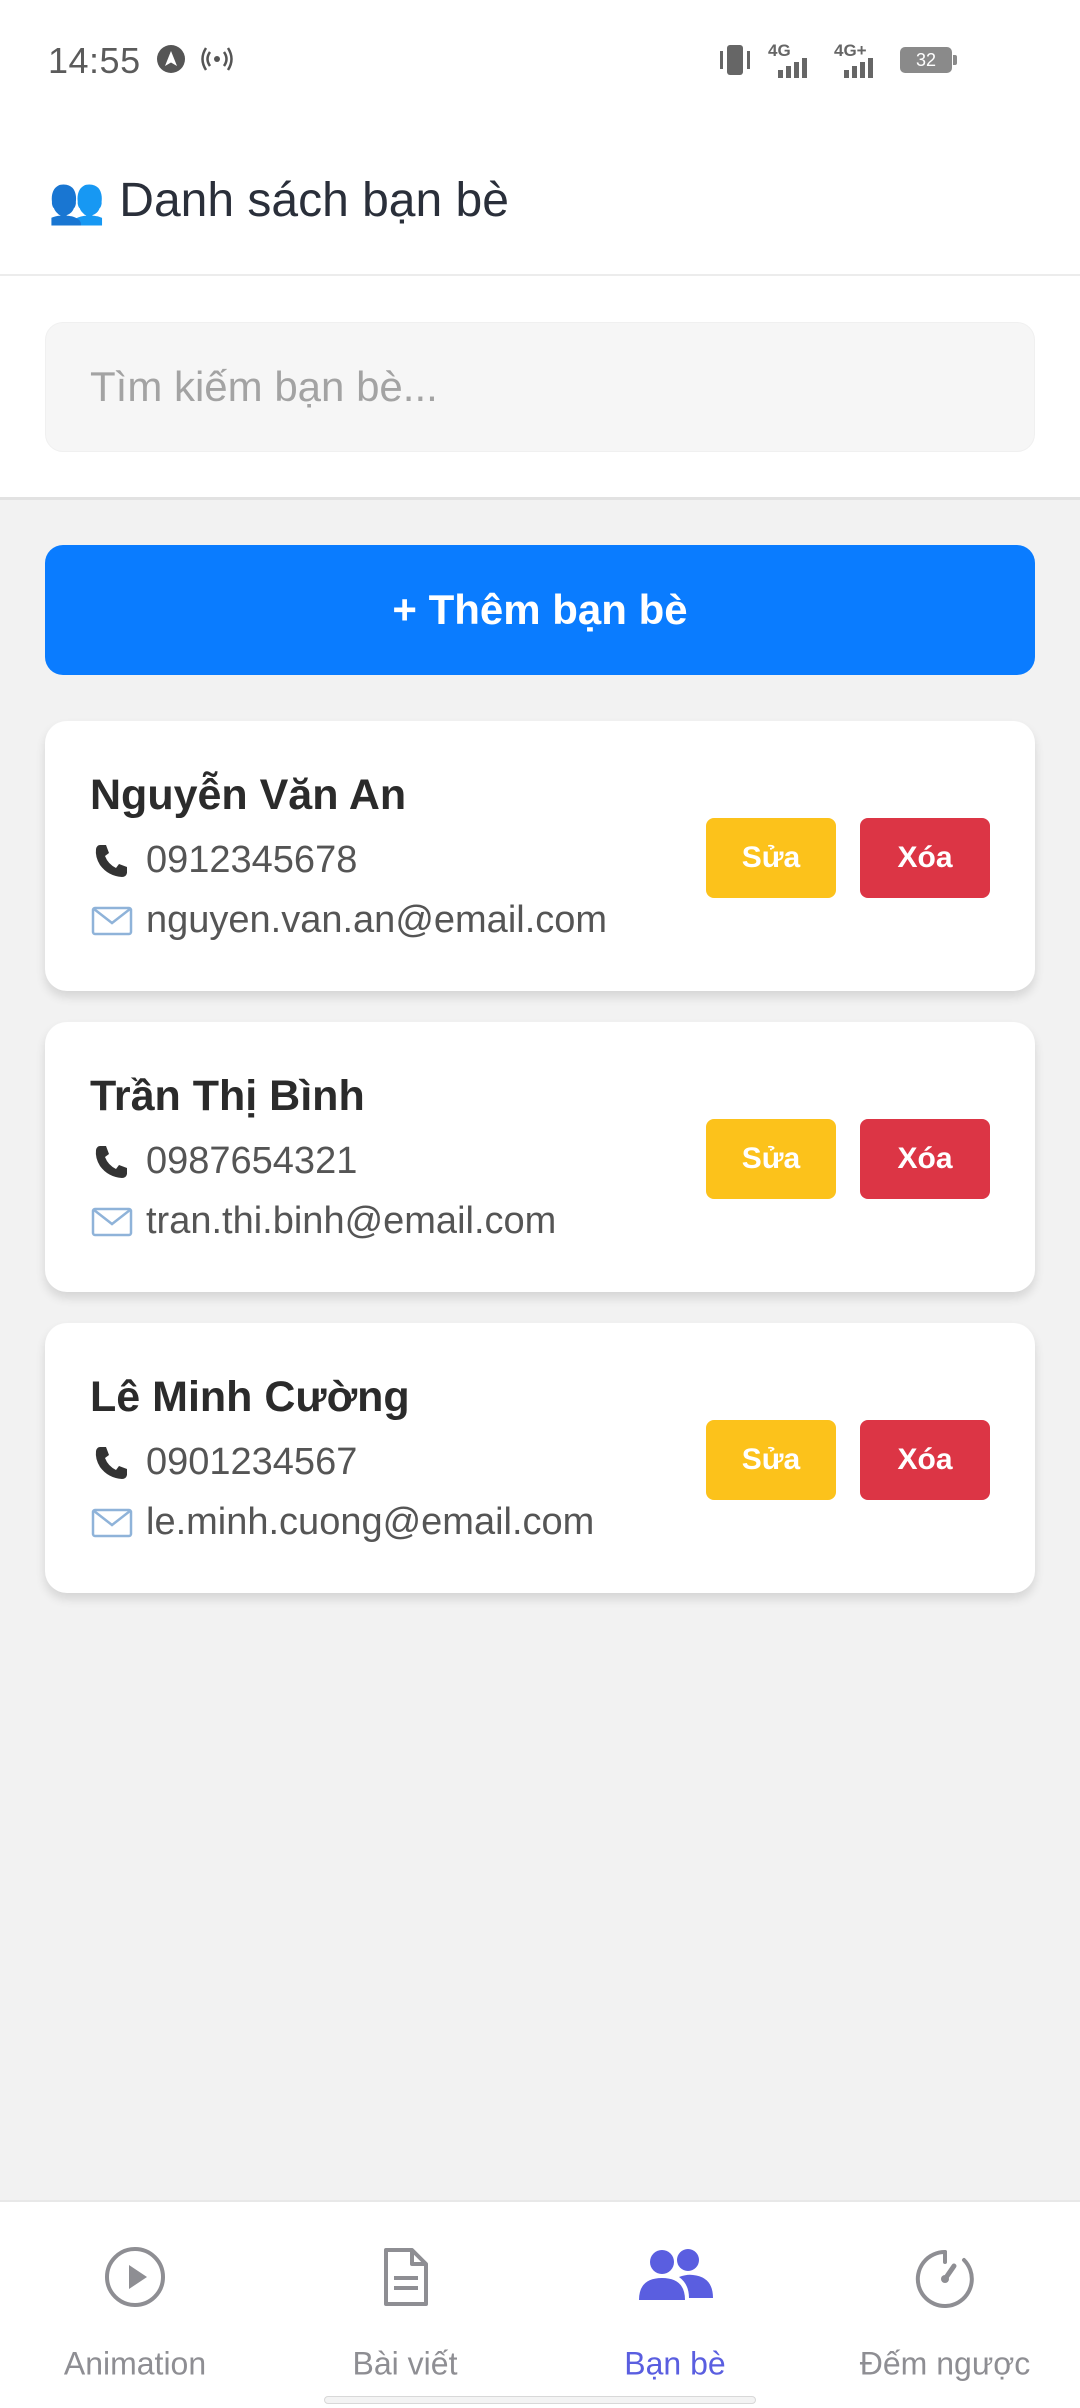 Image resolution: width=1080 pixels, height=2408 pixels. I want to click on friend-name: Nguyễn Văn An, so click(248, 795).